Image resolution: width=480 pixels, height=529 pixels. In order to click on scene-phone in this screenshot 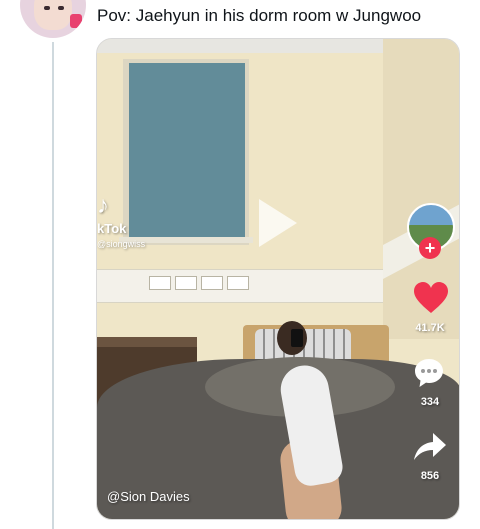, I will do `click(297, 338)`.